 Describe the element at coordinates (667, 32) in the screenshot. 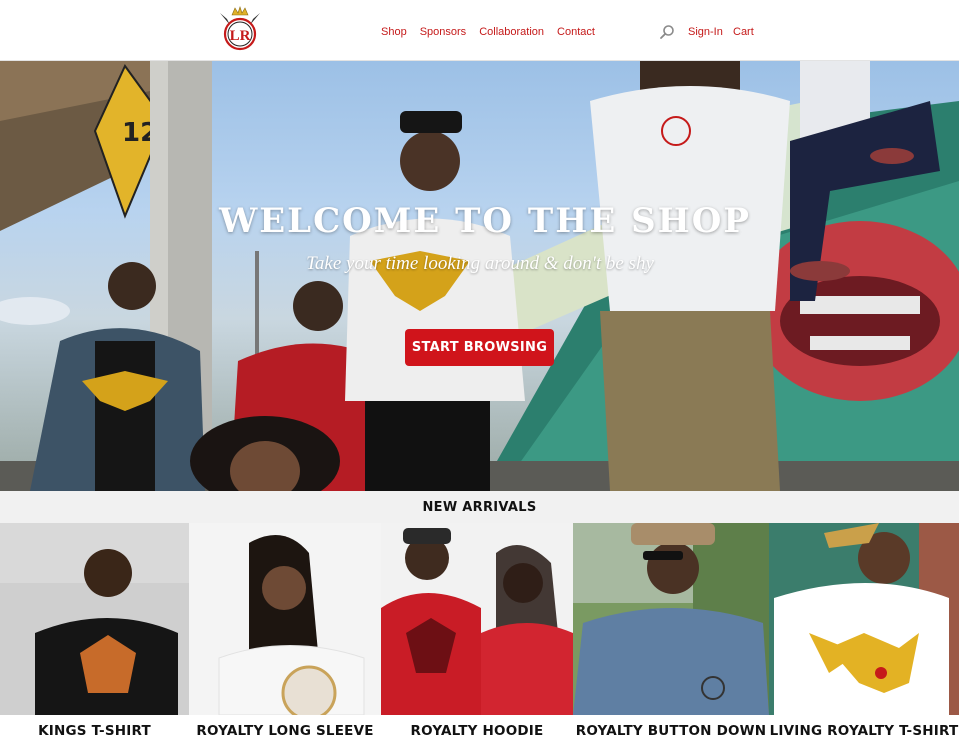

I see `search-icon` at that location.